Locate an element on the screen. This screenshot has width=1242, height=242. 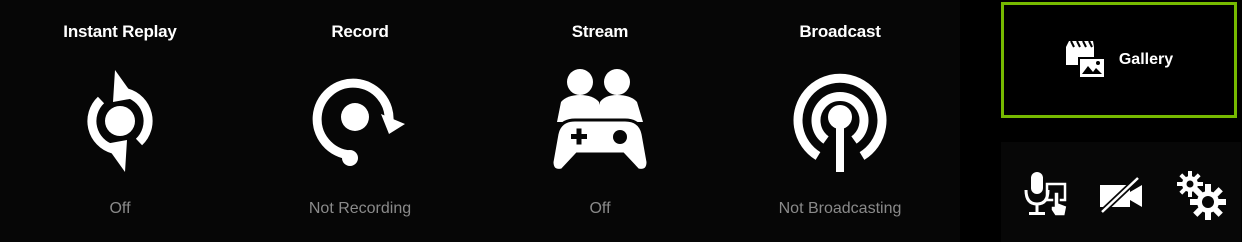
broadcast-status: Not Broadcasting is located at coordinates (840, 208).